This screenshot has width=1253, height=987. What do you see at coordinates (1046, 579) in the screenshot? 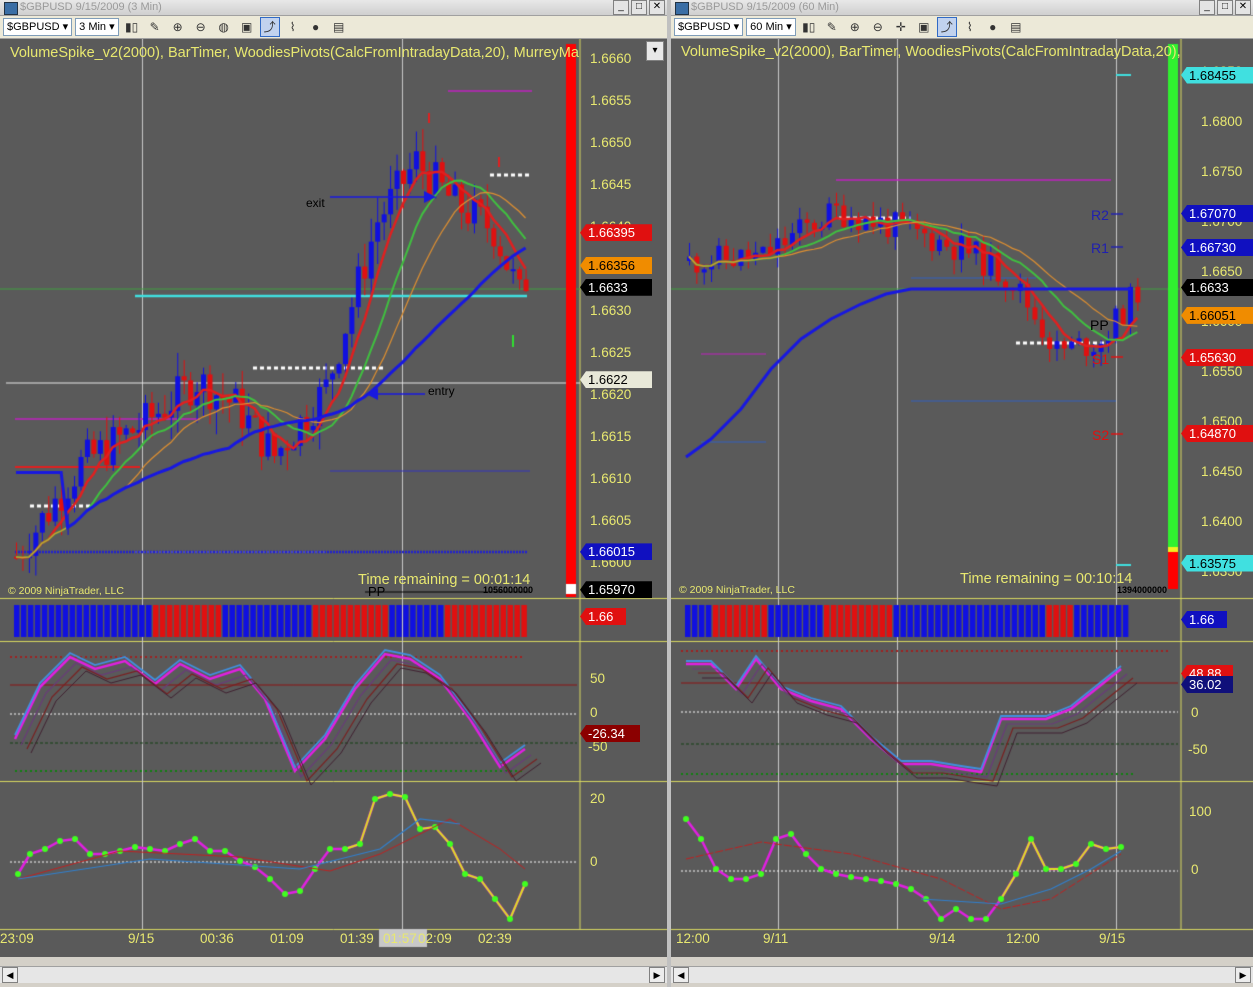
I see `right-time-remaining: Time remaining = 00:10:14` at bounding box center [1046, 579].